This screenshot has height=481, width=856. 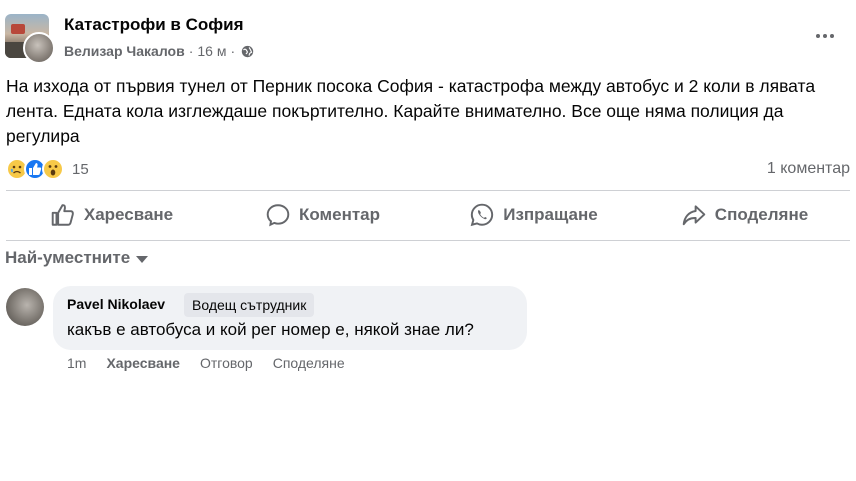 What do you see at coordinates (62, 215) in the screenshot?
I see `like-icon` at bounding box center [62, 215].